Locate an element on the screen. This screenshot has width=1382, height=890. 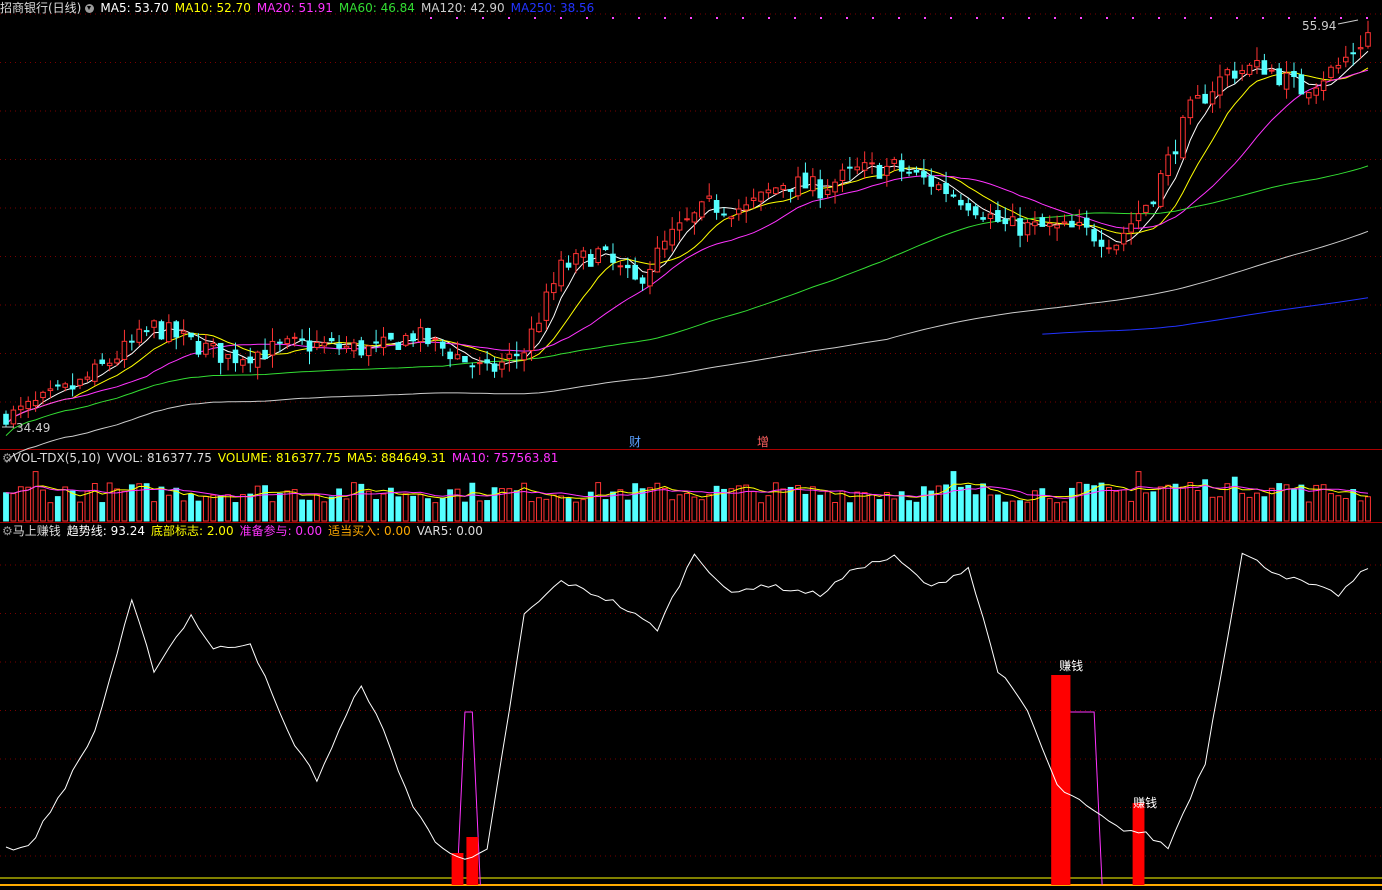
vol-name: VOL-TDX(5,10) is located at coordinates (56, 458).